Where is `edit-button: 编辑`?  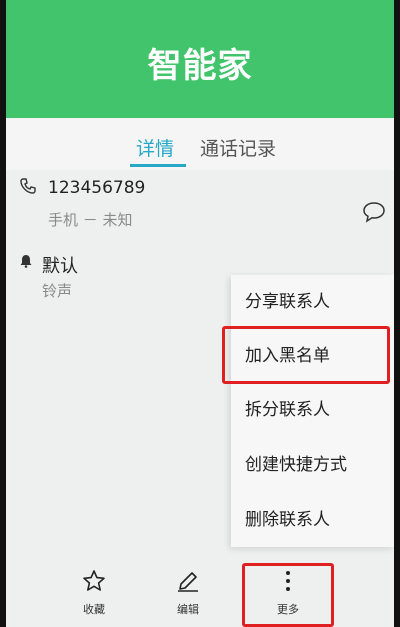 edit-button: 编辑 is located at coordinates (188, 591).